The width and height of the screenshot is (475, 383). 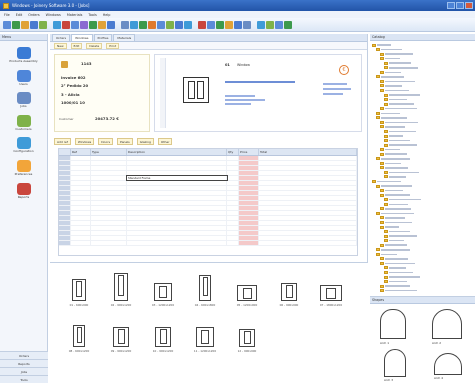 I want to click on col-description: Description, so click(x=177, y=152).